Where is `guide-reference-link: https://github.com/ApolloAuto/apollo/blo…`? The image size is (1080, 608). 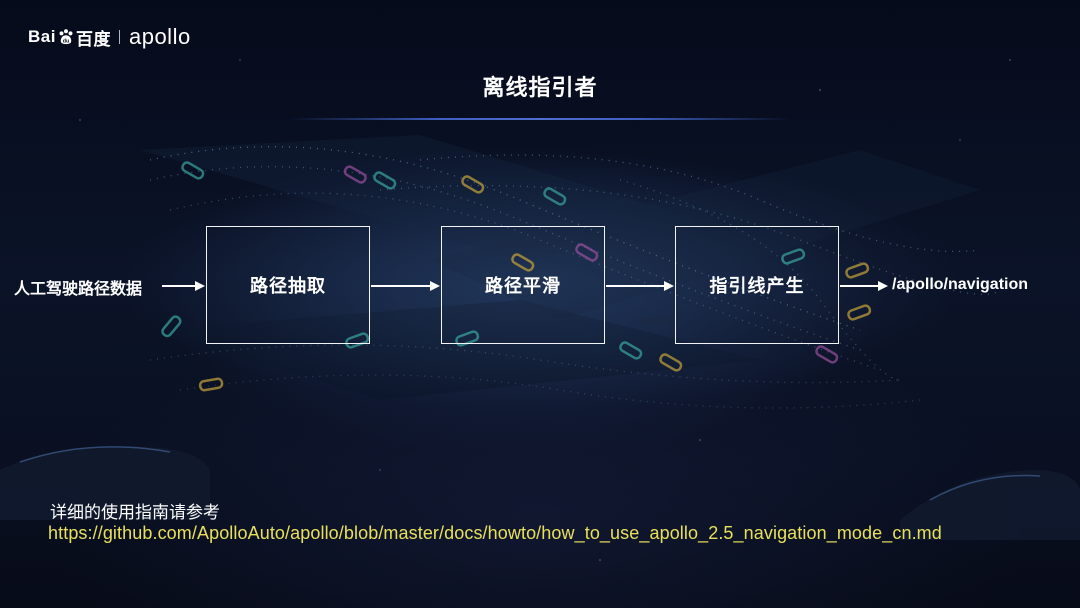
guide-reference-link: https://github.com/ApolloAuto/apollo/blo… is located at coordinates (495, 533).